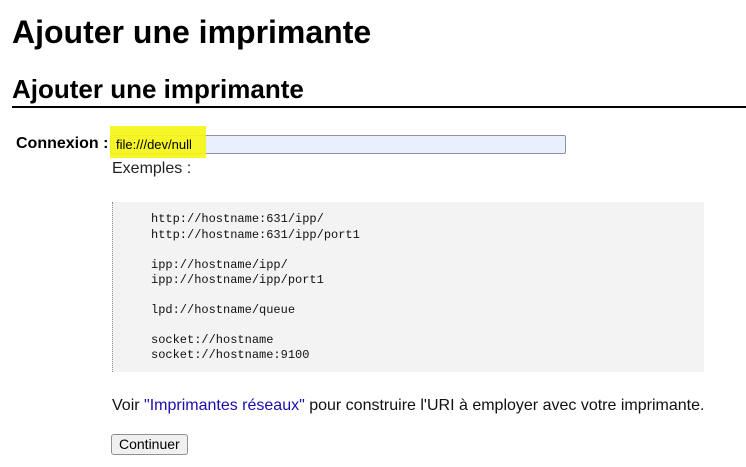 The height and width of the screenshot is (467, 746). I want to click on page-title: Ajouter une imprimante, so click(192, 32).